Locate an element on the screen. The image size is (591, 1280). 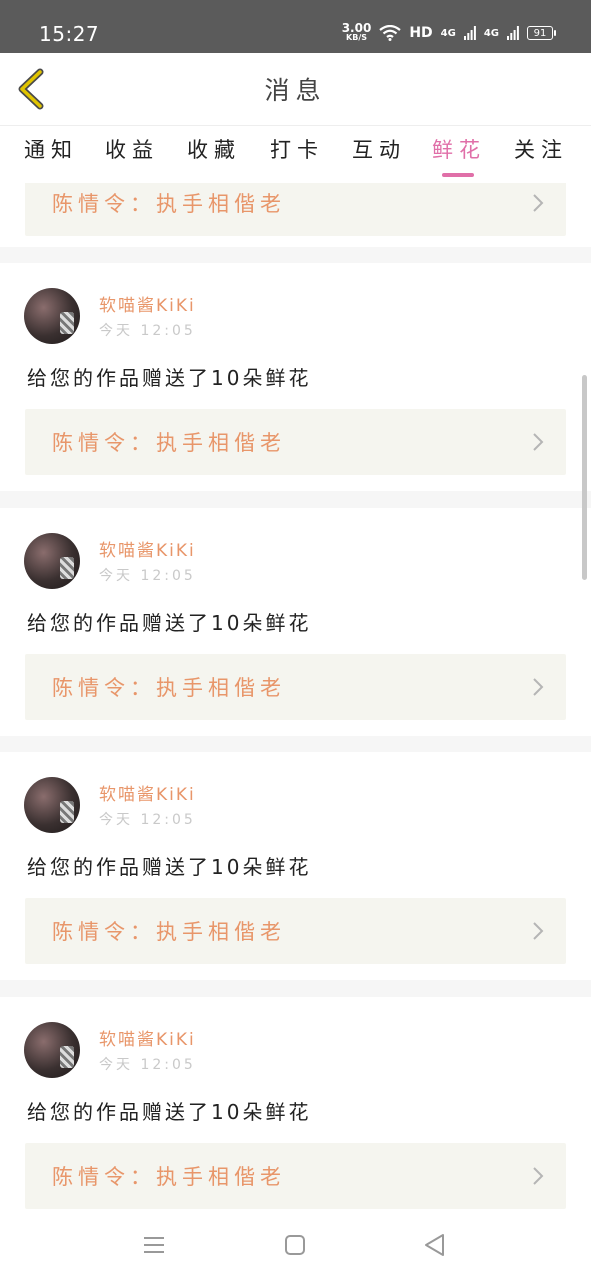
battery-level: 91 is located at coordinates (540, 33).